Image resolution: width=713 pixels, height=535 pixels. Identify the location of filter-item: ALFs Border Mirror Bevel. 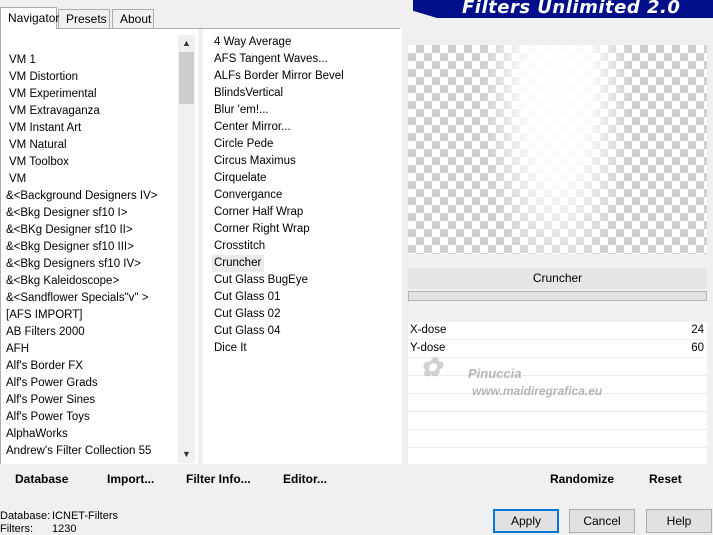
(279, 76).